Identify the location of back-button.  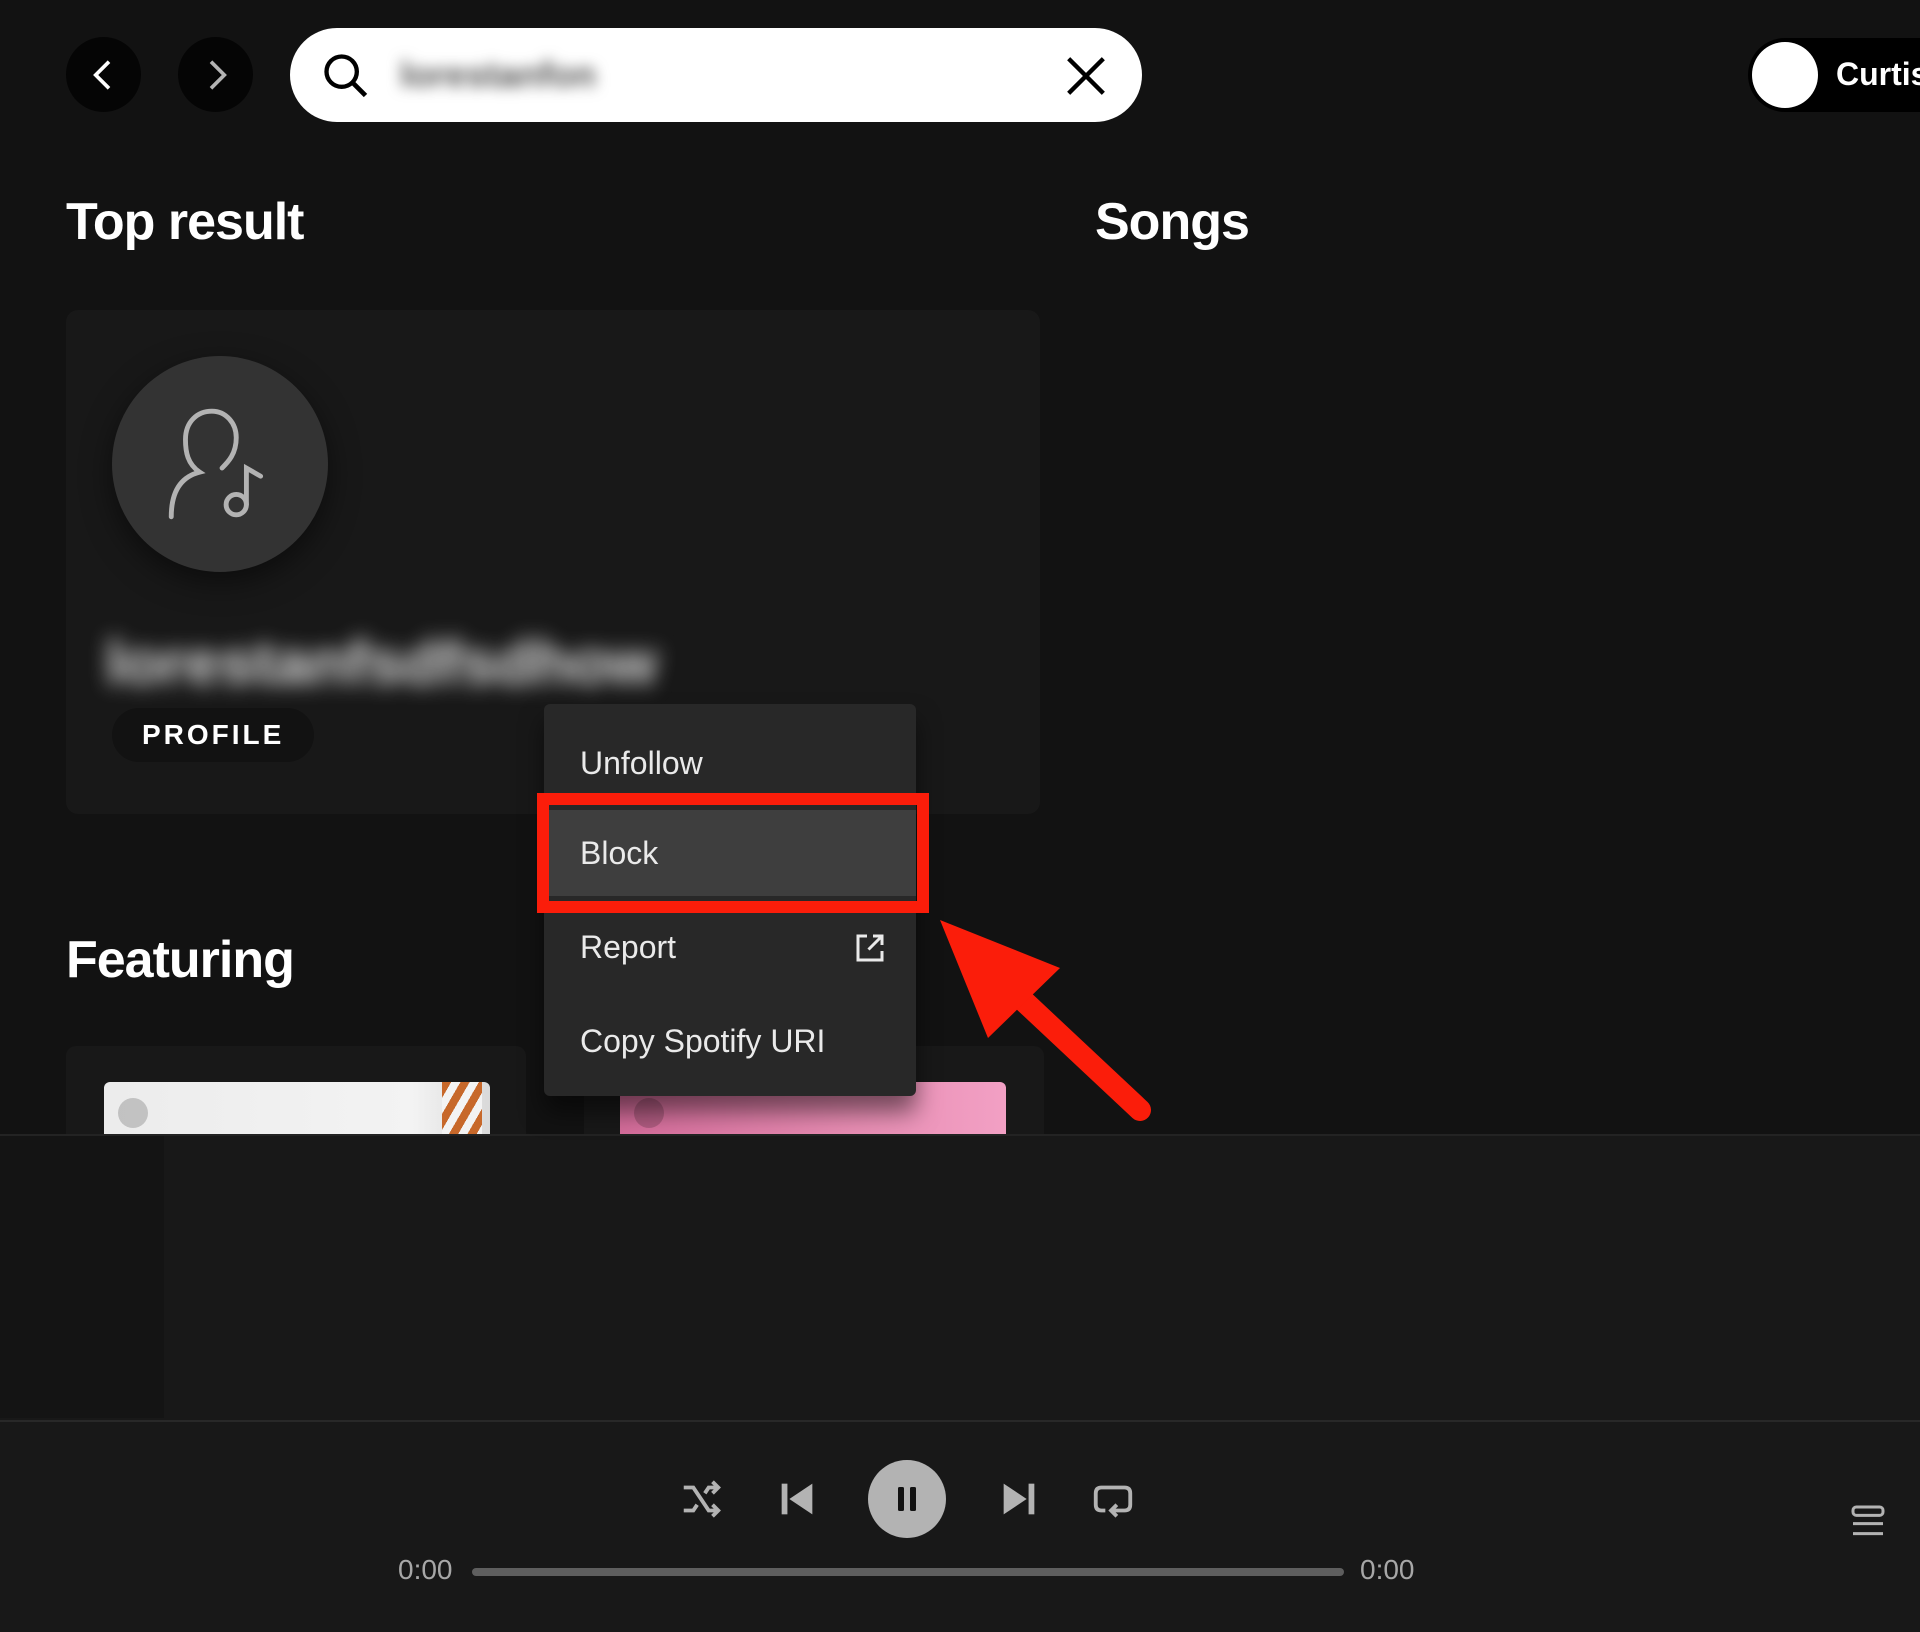
(103, 74).